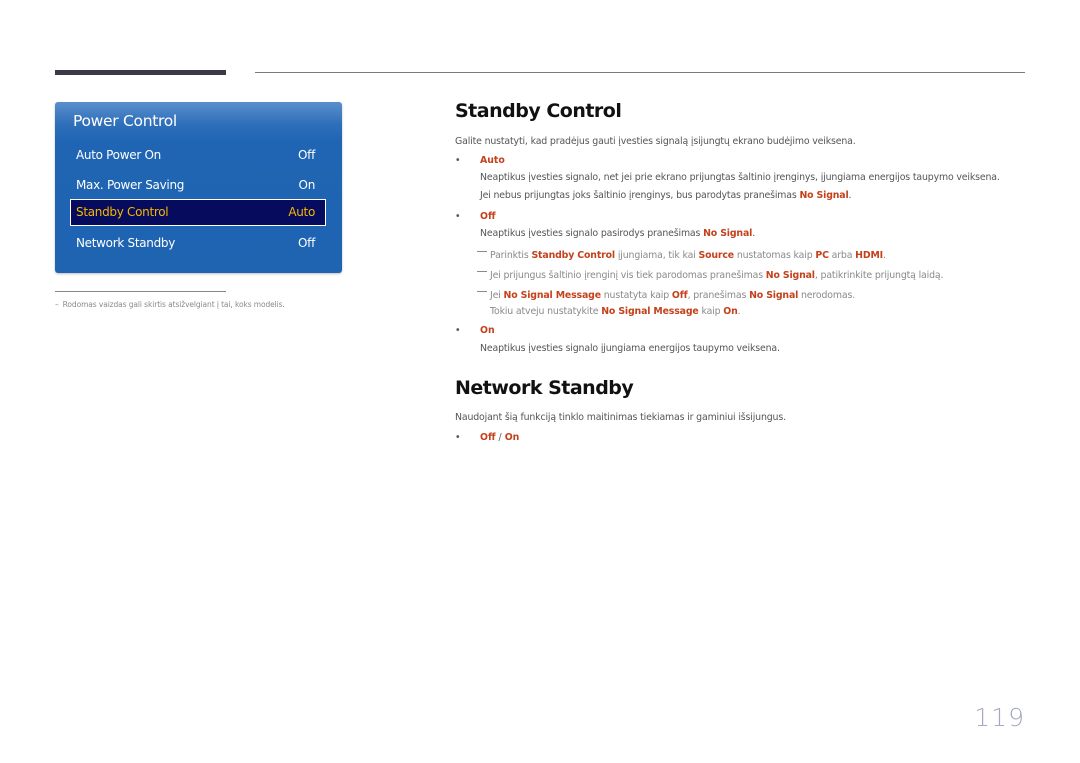  I want to click on text: nustatomas kaip, so click(775, 255).